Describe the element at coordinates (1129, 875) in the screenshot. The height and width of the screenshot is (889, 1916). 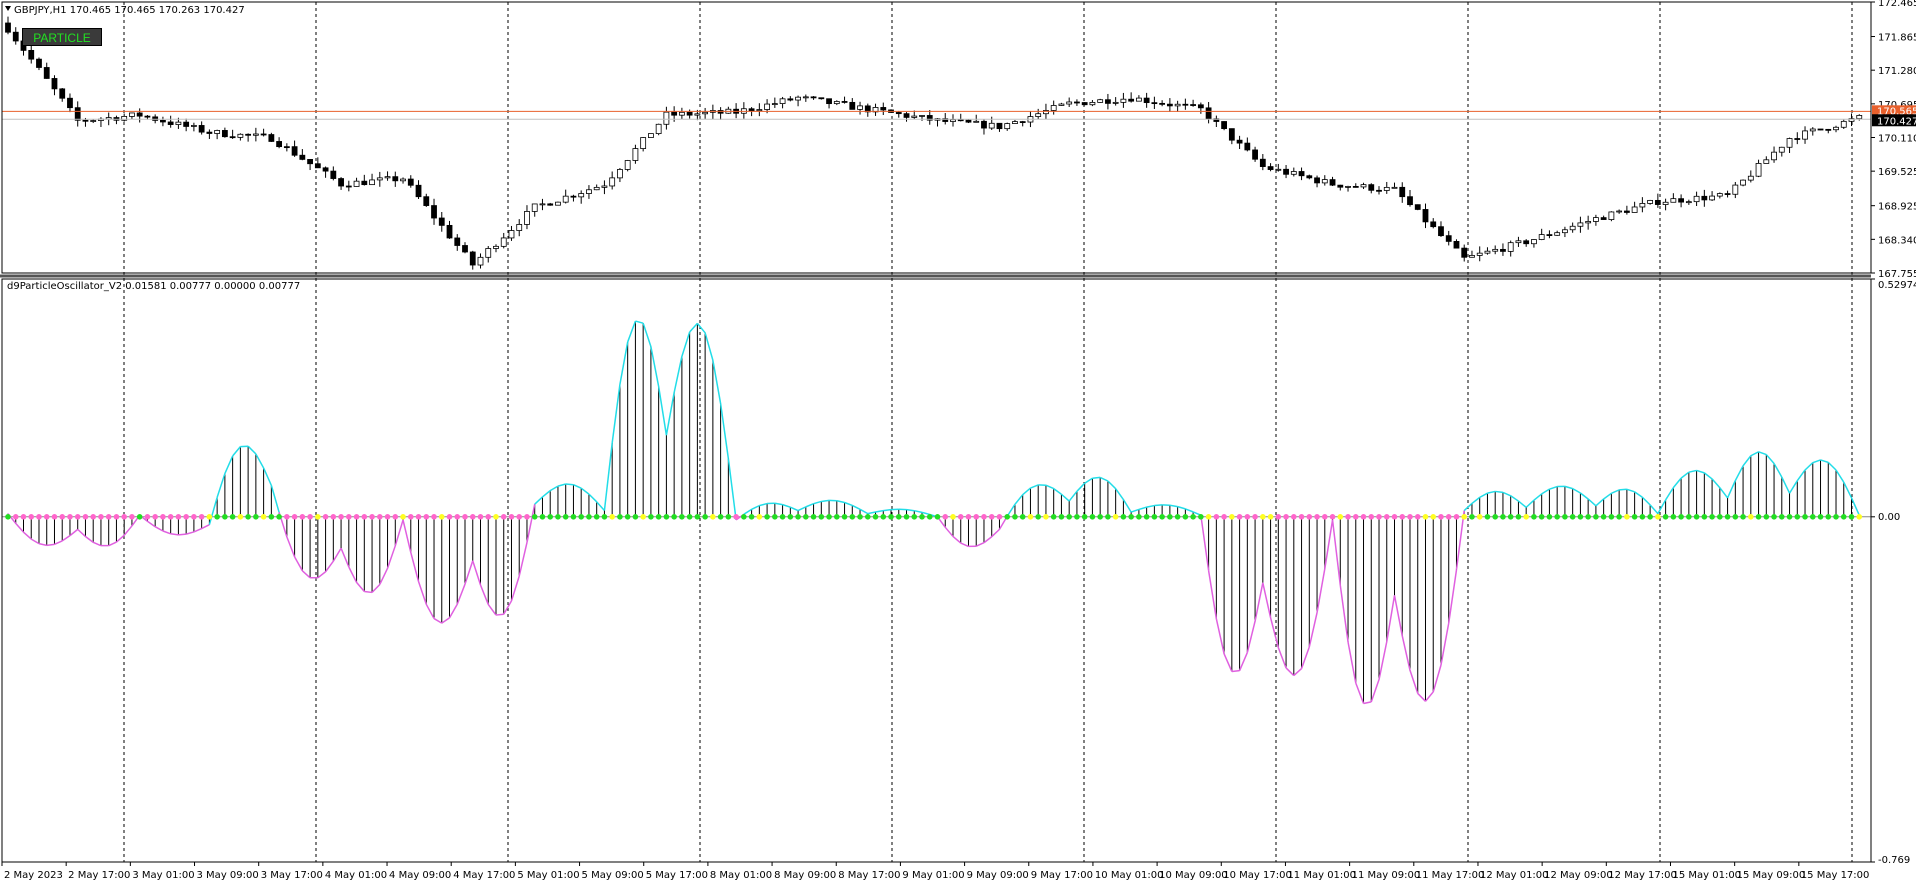
I see `time-tick-label: 10 May 01:00` at that location.